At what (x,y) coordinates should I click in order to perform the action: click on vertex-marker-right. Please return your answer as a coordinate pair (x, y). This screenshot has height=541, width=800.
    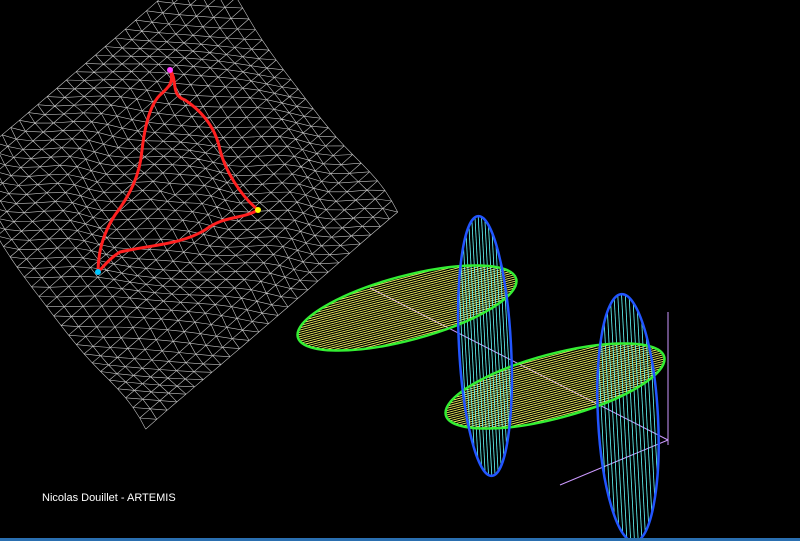
    Looking at the image, I should click on (258, 210).